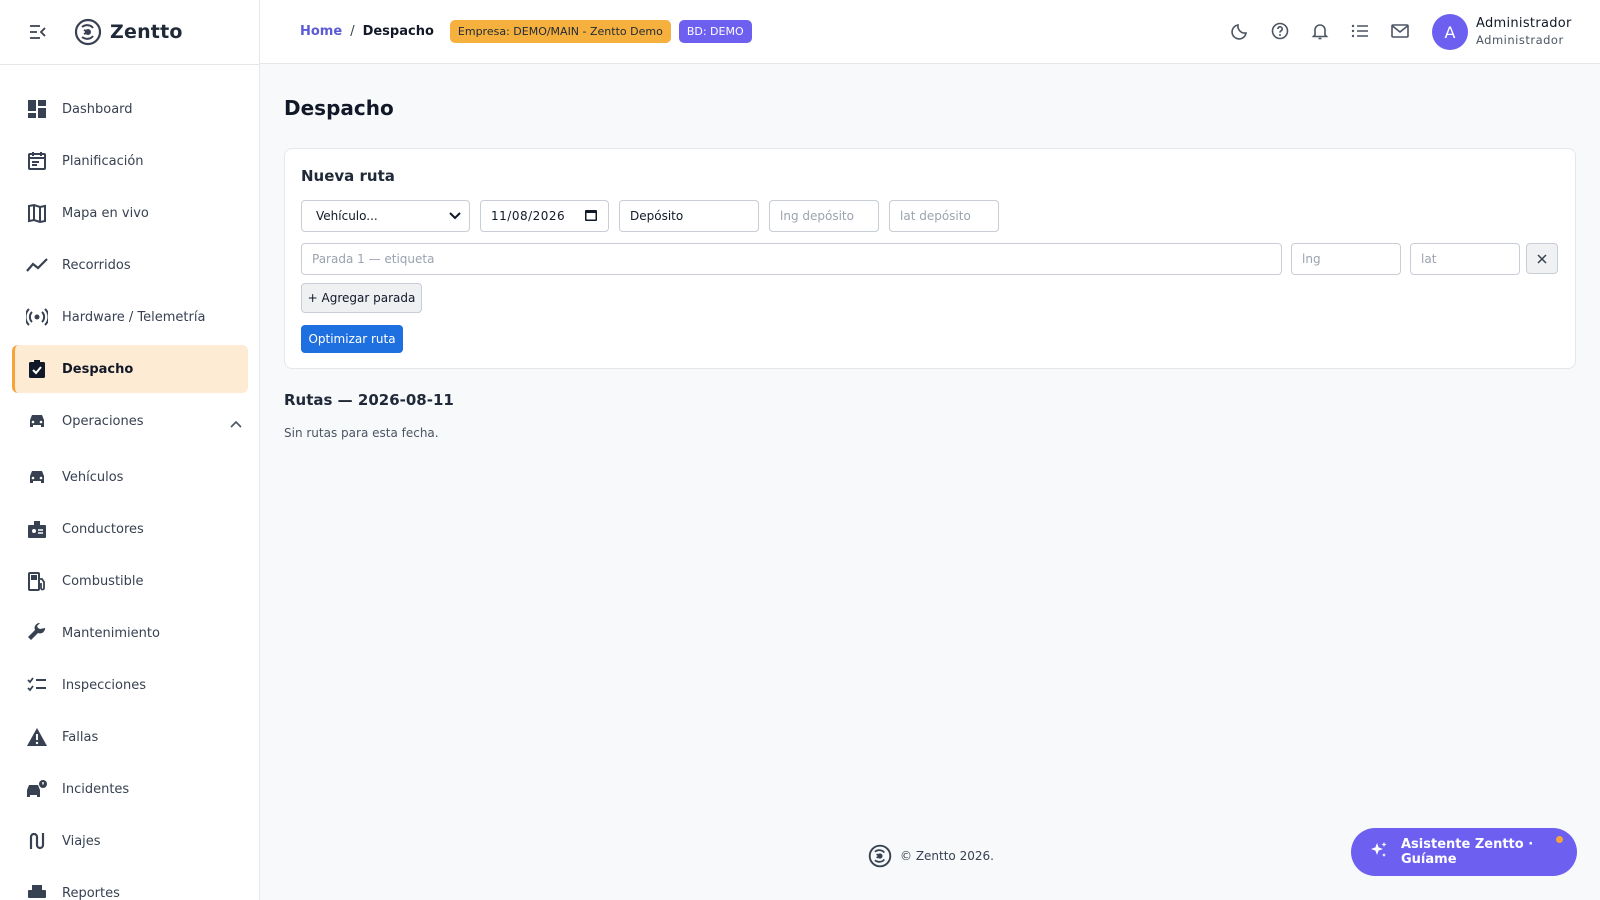  I want to click on sidebar-item-viajes: Viajes, so click(130, 841).